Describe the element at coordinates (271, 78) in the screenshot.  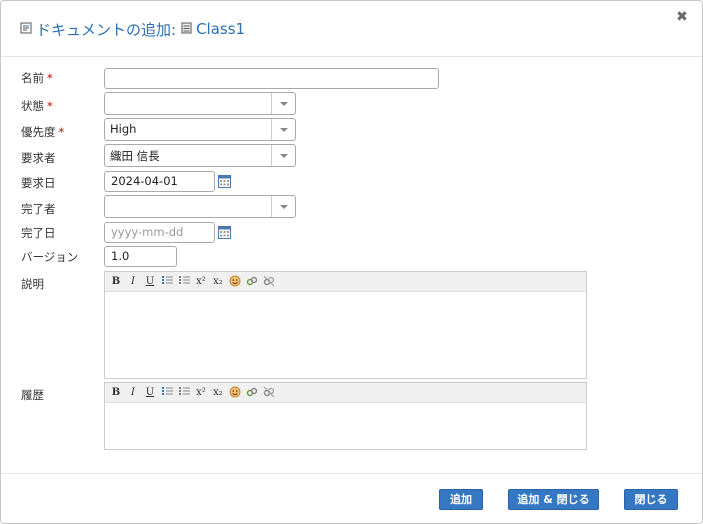
I see `name-input` at that location.